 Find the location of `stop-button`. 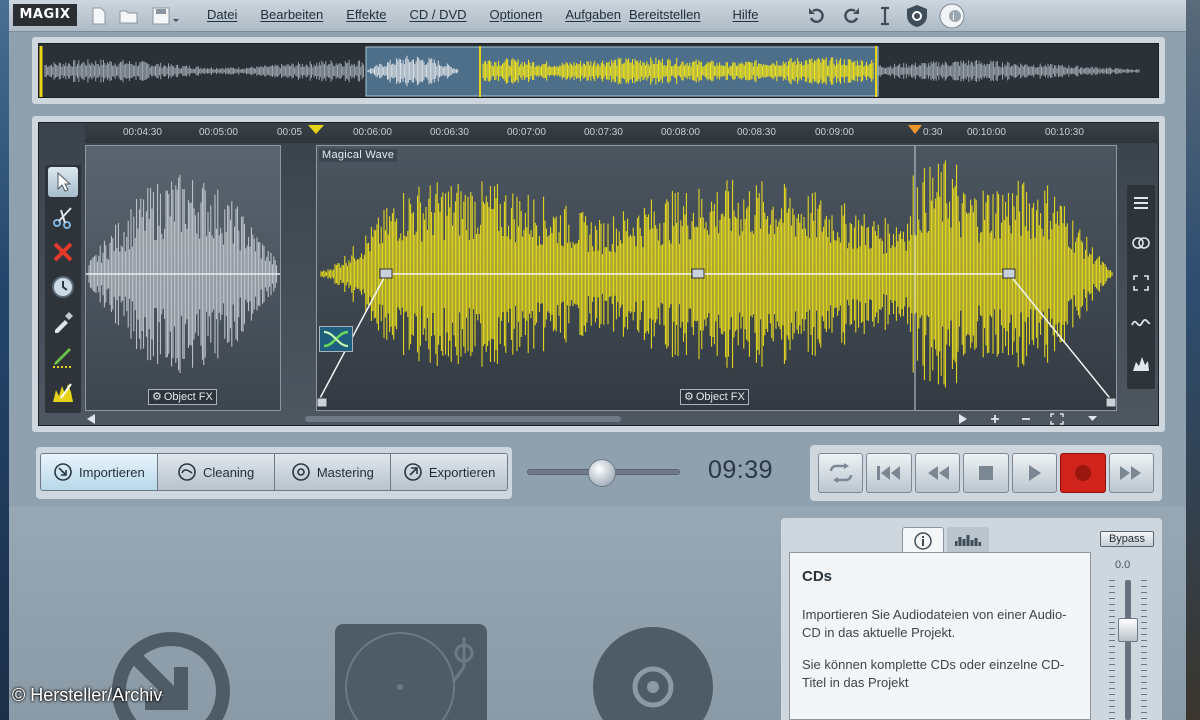

stop-button is located at coordinates (986, 473).